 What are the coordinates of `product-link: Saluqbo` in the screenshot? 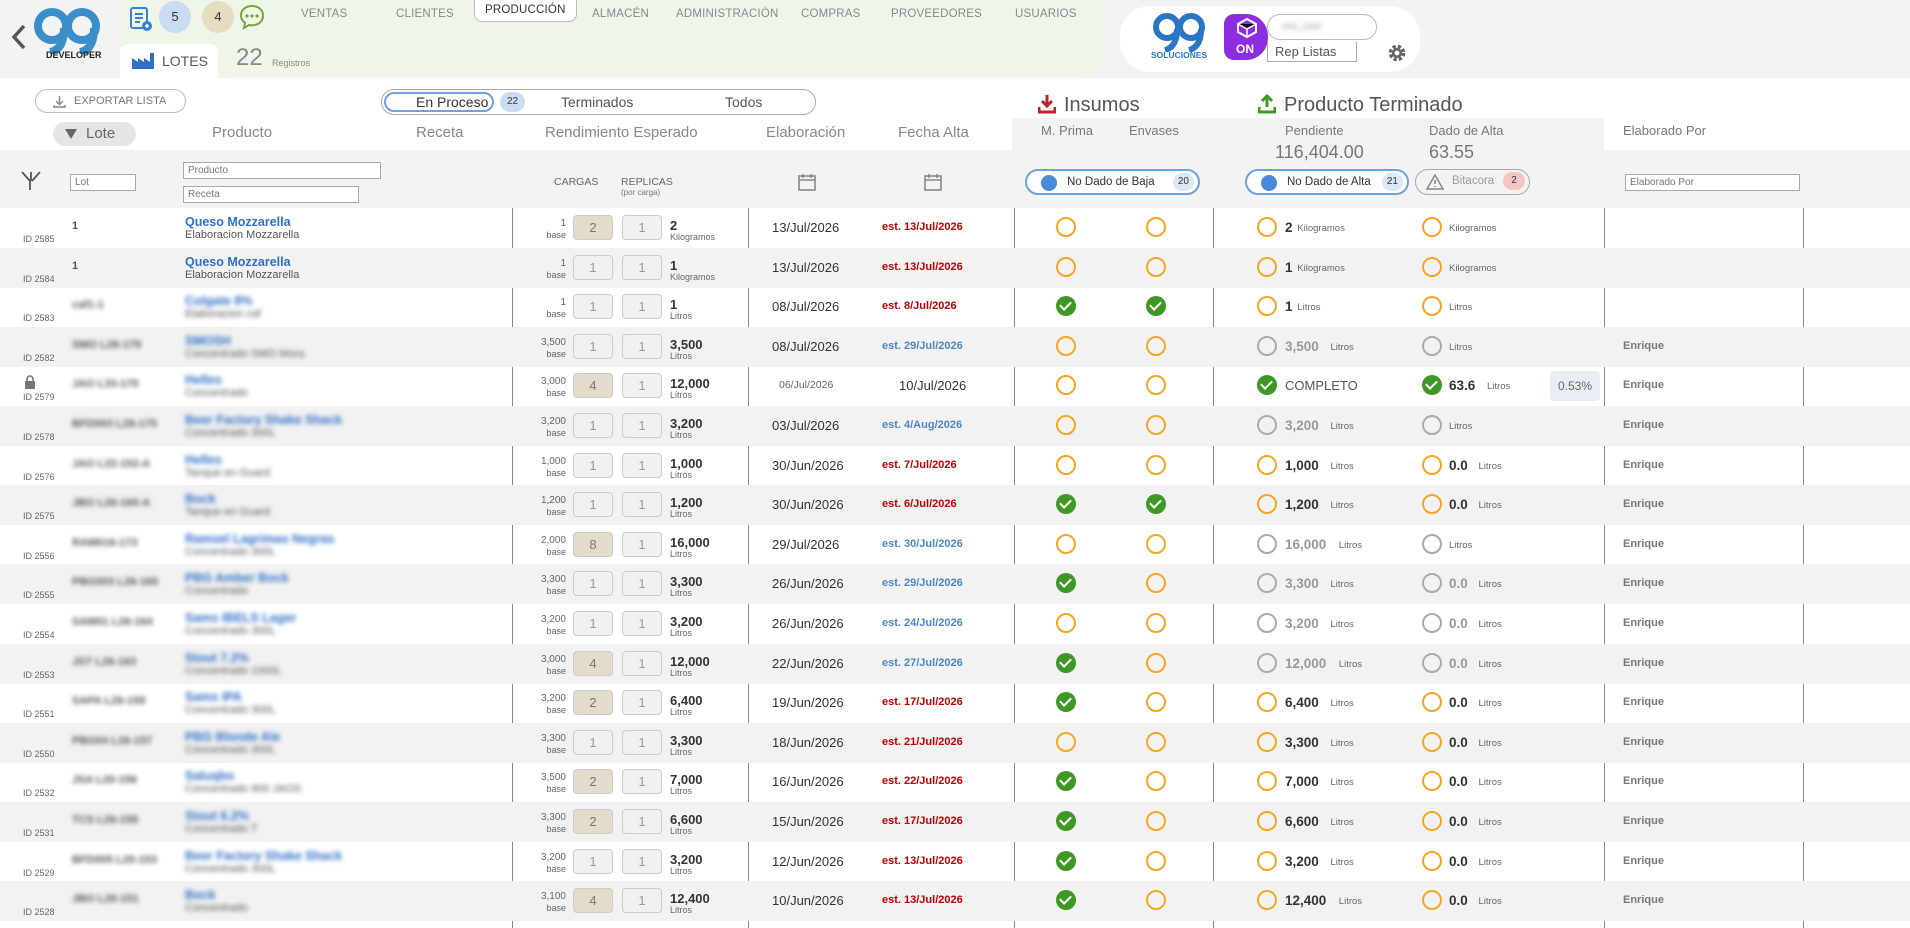 It's located at (209, 776).